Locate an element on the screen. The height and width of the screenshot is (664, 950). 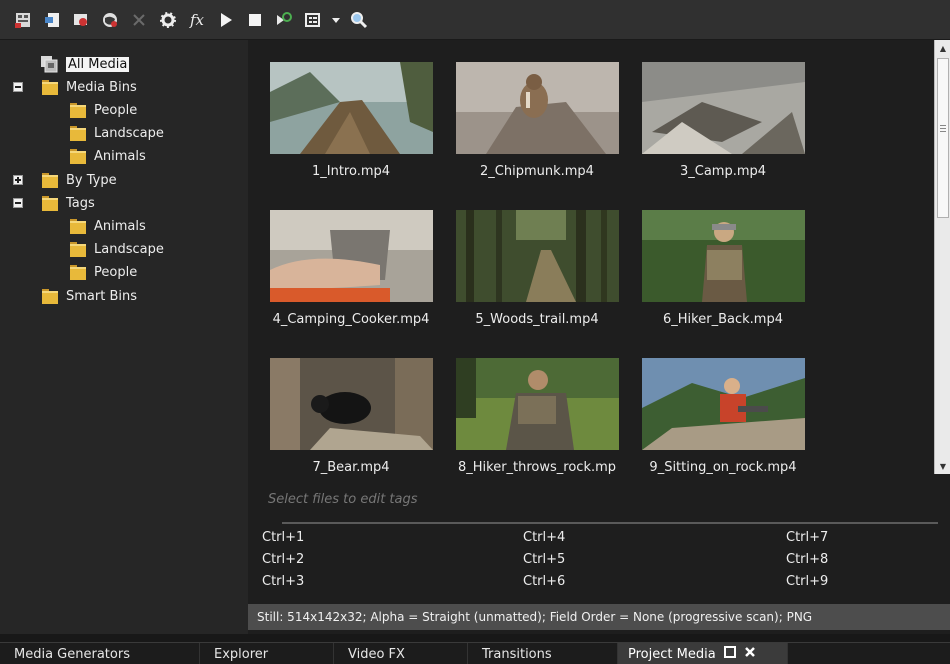
media-tile: 5_Woods_trail.mp4 is located at coordinates (537, 280).